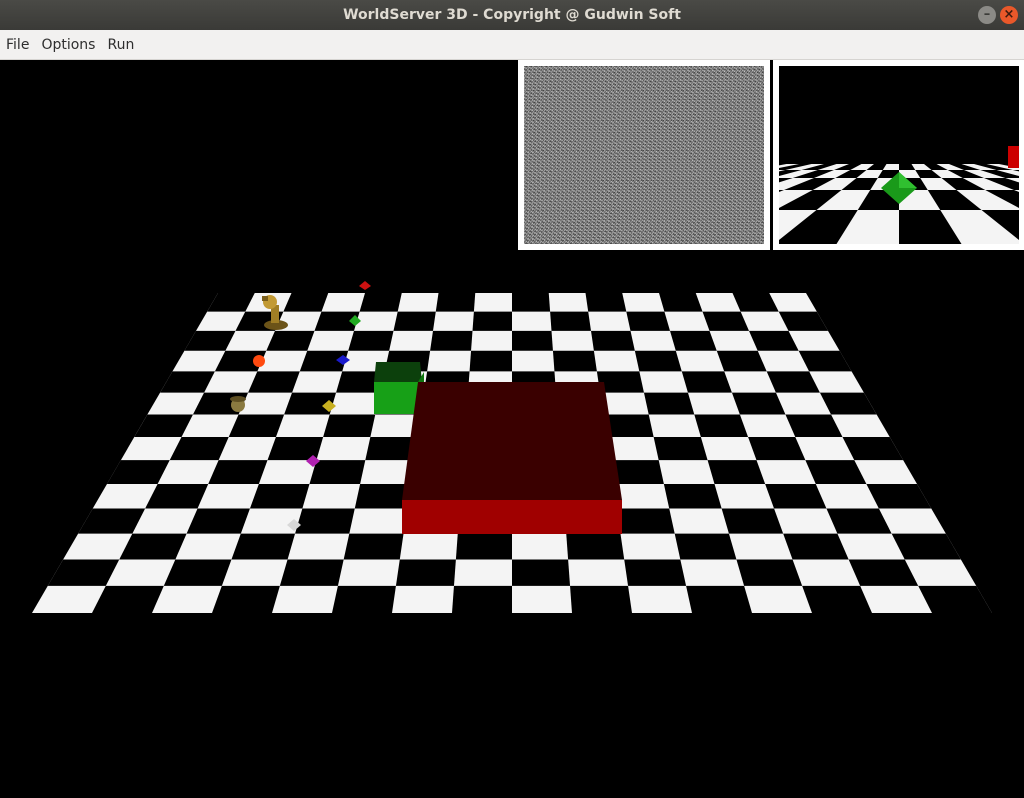 The width and height of the screenshot is (1024, 798). Describe the element at coordinates (68, 45) in the screenshot. I see `menu-options: Options` at that location.